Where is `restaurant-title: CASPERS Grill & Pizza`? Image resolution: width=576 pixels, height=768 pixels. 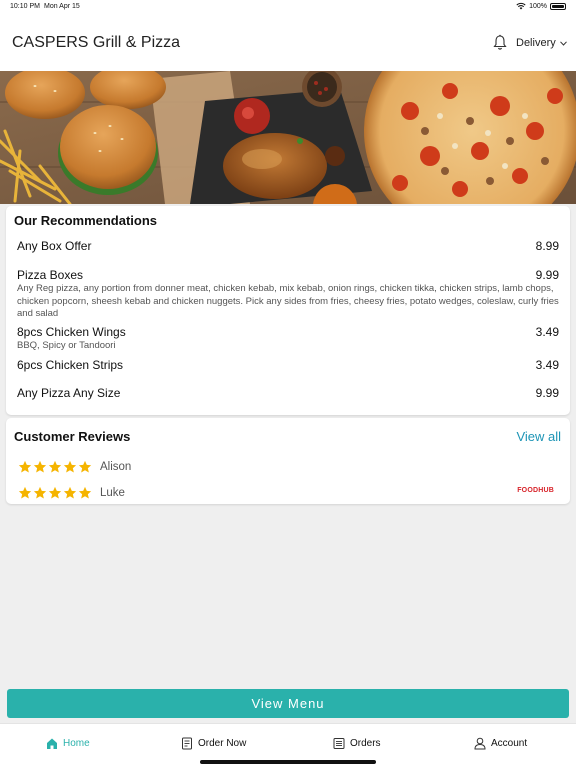
restaurant-title: CASPERS Grill & Pizza is located at coordinates (96, 42).